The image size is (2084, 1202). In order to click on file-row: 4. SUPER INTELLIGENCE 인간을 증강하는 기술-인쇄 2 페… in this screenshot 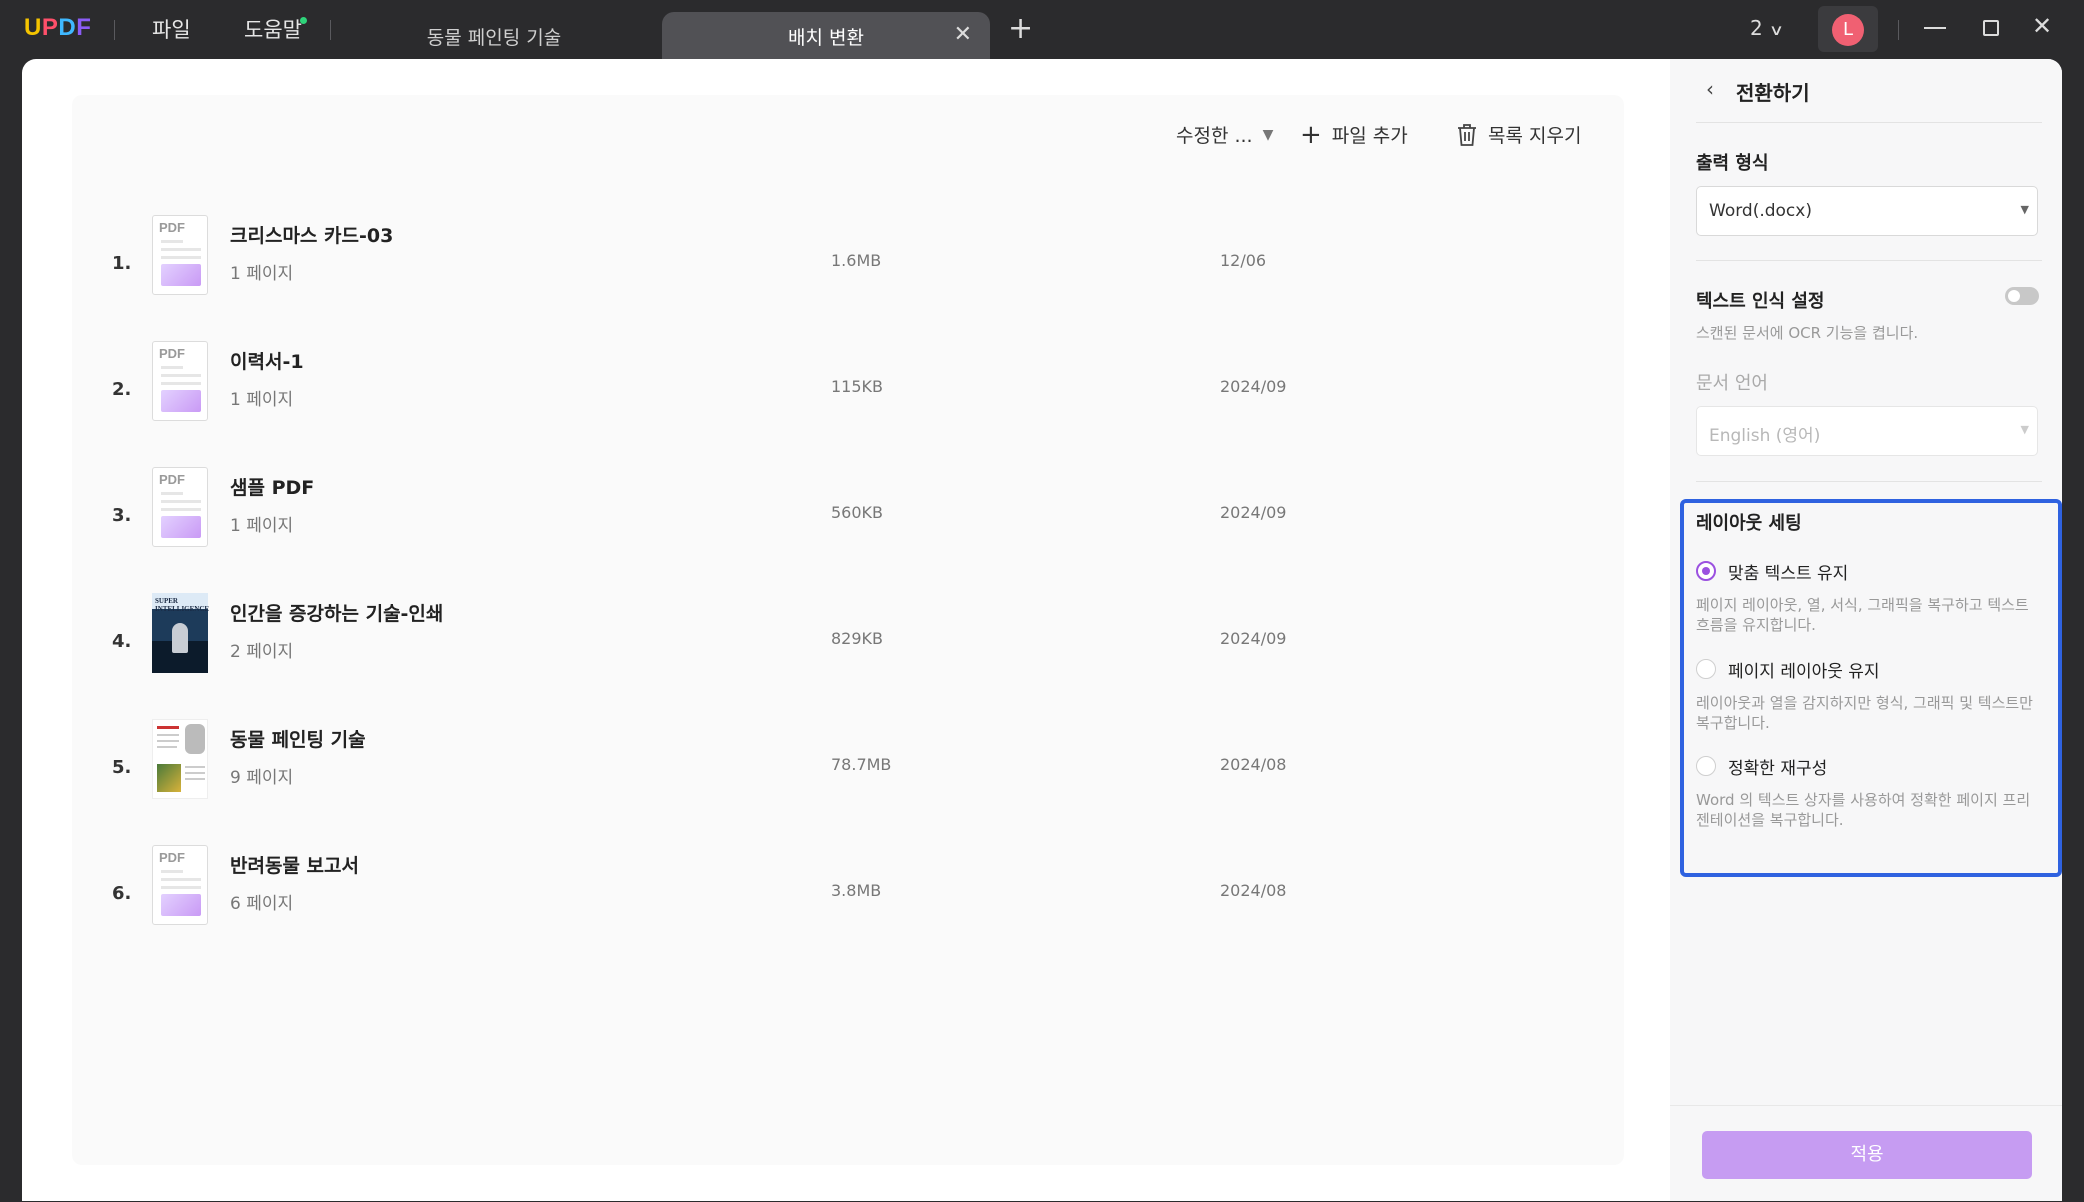, I will do `click(848, 646)`.